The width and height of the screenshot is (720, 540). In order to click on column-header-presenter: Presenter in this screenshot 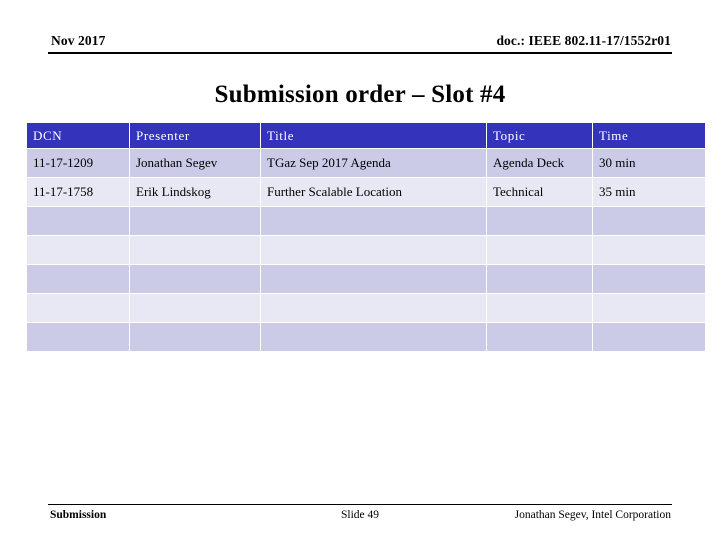, I will do `click(195, 135)`.